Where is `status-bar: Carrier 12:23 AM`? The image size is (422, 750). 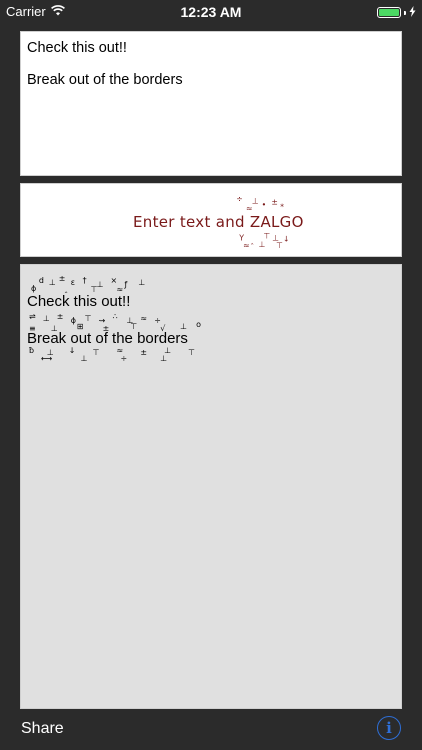
status-bar: Carrier 12:23 AM is located at coordinates (211, 12).